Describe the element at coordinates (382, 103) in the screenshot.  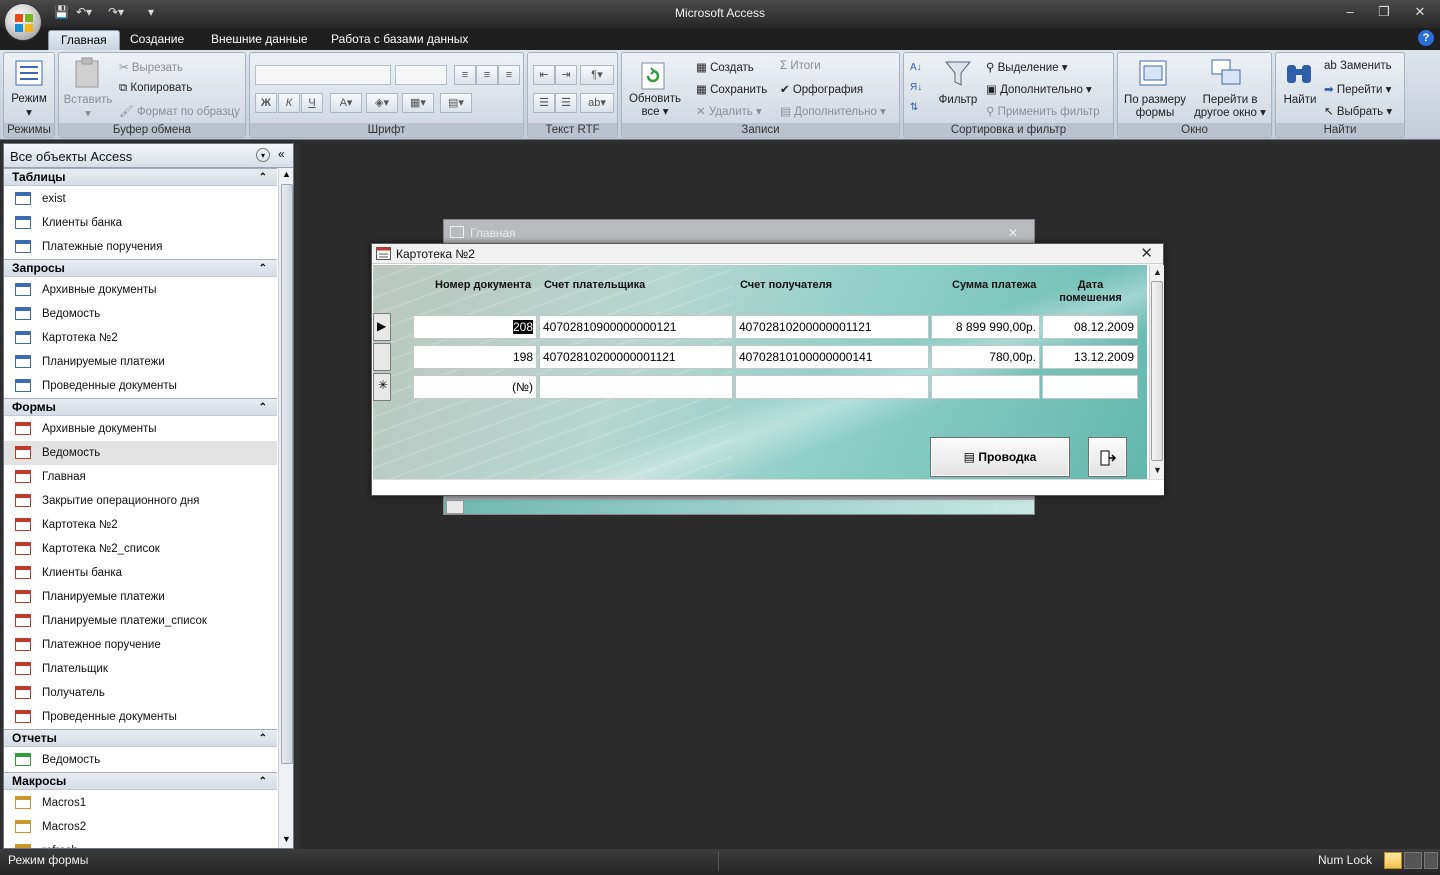
I see `fill-color-icon: ◈▾` at that location.